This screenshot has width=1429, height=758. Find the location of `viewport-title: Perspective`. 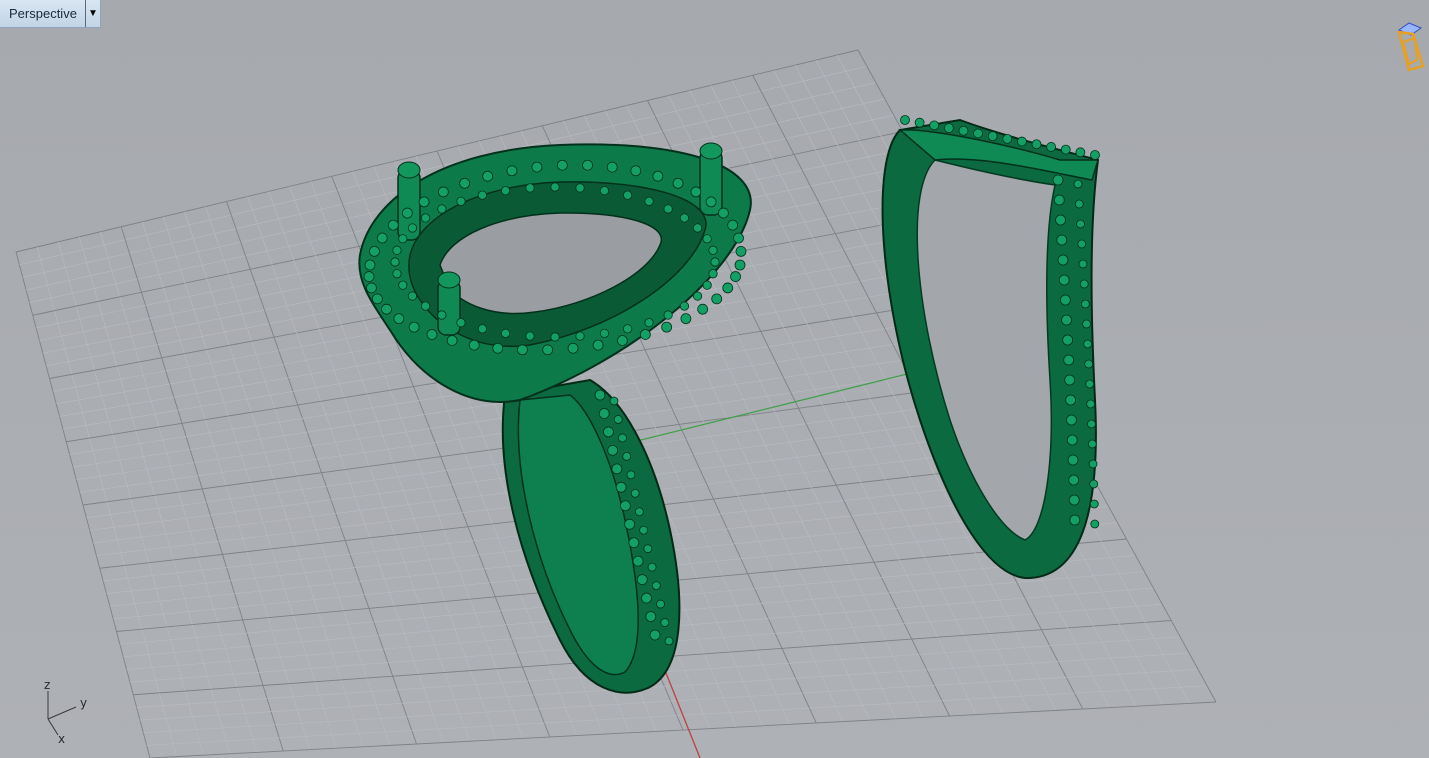

viewport-title: Perspective is located at coordinates (42, 13).